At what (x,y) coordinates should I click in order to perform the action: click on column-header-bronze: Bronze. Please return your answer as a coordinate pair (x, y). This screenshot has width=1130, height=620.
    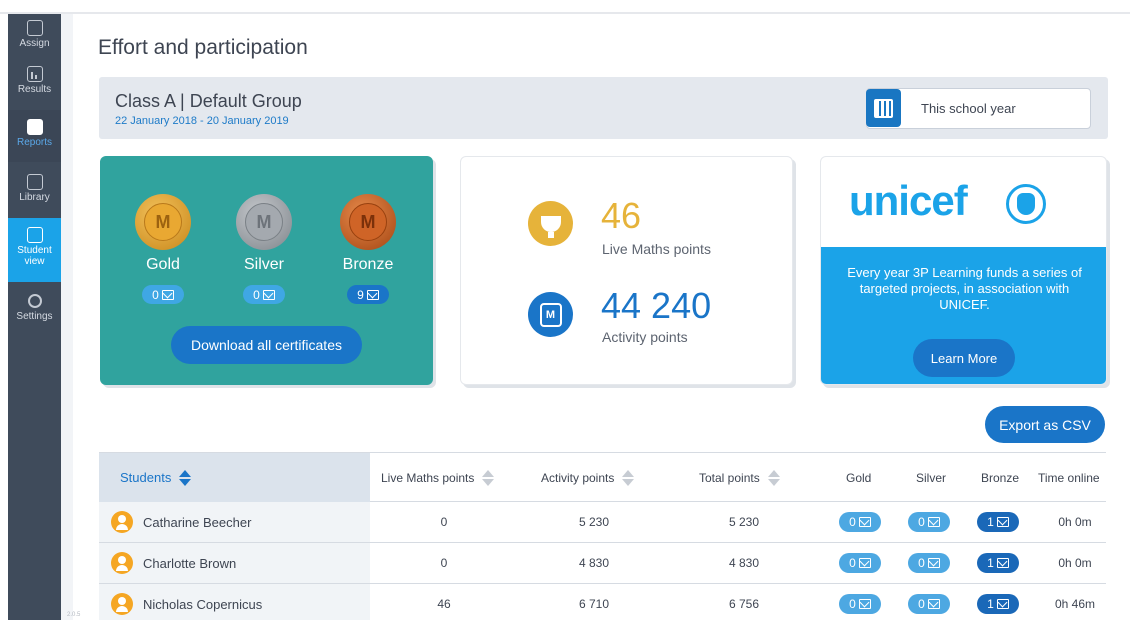
    Looking at the image, I should click on (1000, 477).